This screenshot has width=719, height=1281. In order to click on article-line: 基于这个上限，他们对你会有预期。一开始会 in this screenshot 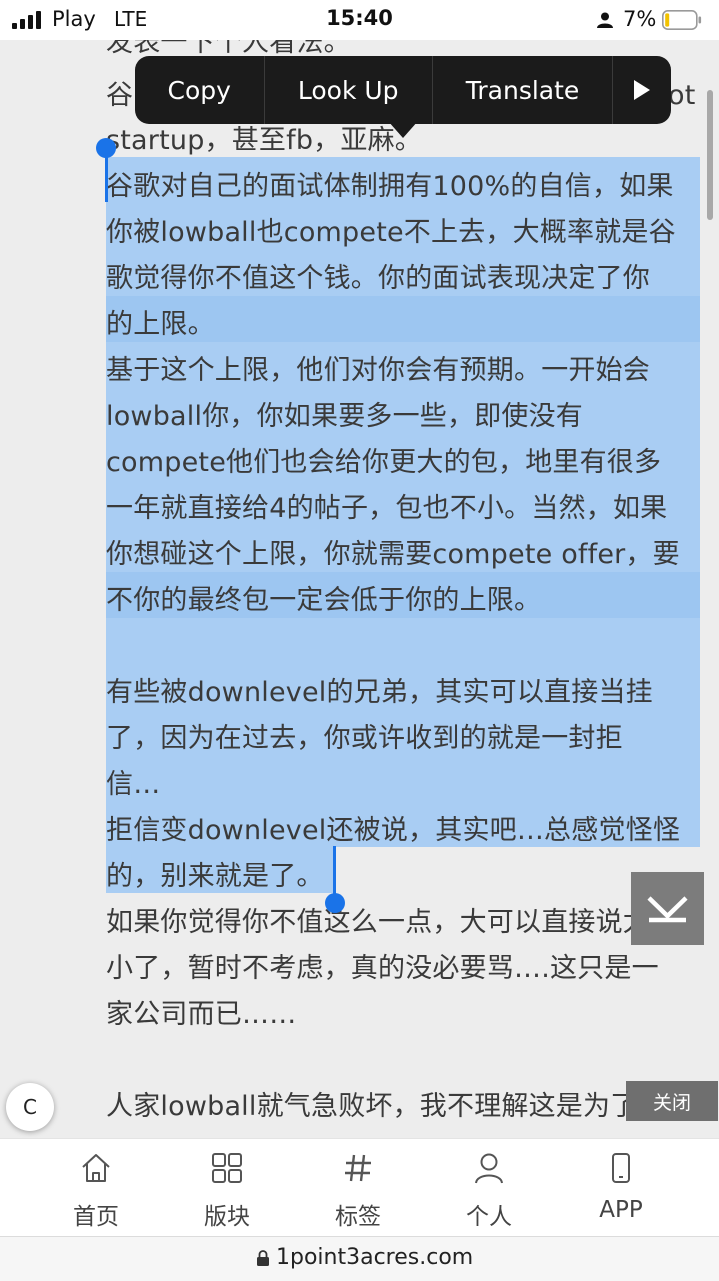, I will do `click(378, 370)`.